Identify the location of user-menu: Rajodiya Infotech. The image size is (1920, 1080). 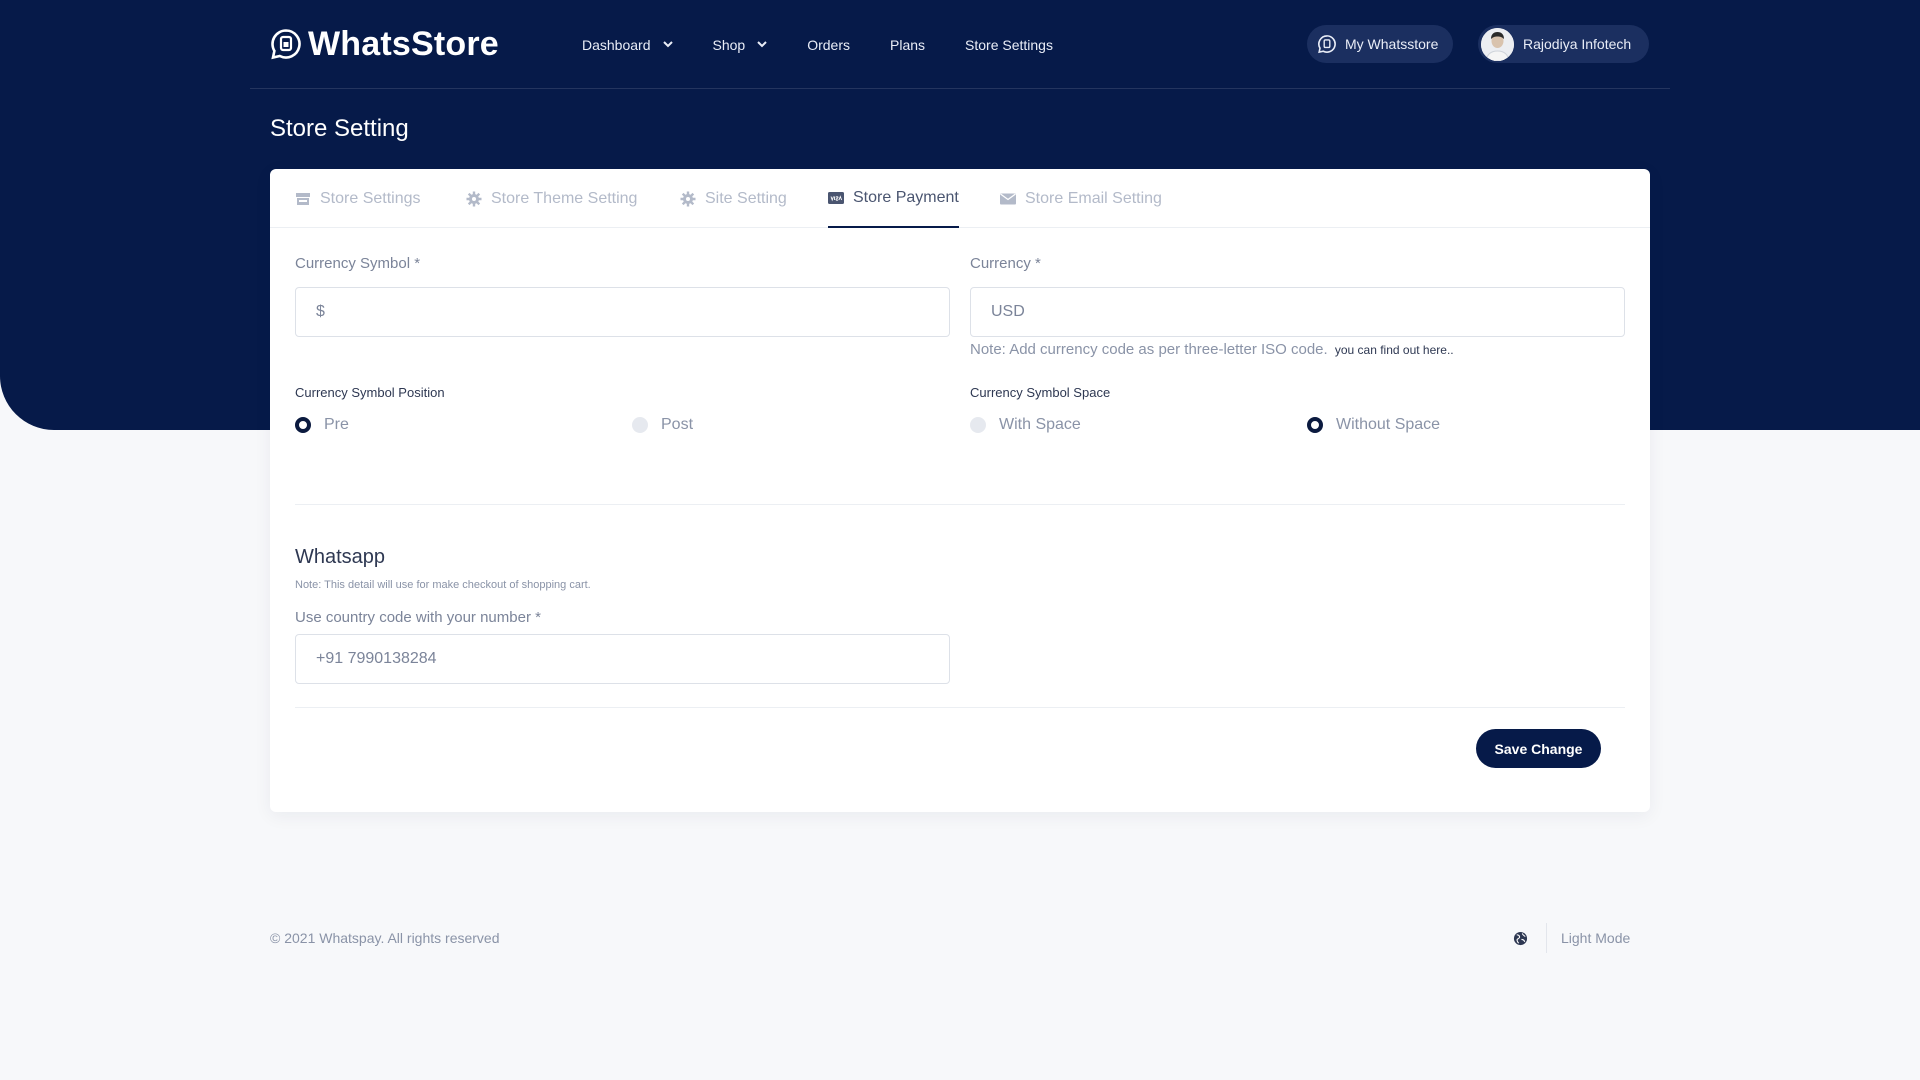
(1563, 44).